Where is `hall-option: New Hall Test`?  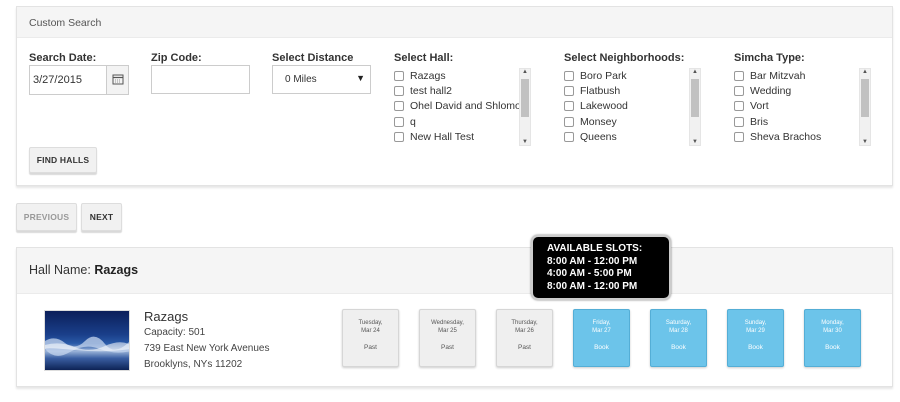 hall-option: New Hall Test is located at coordinates (464, 137).